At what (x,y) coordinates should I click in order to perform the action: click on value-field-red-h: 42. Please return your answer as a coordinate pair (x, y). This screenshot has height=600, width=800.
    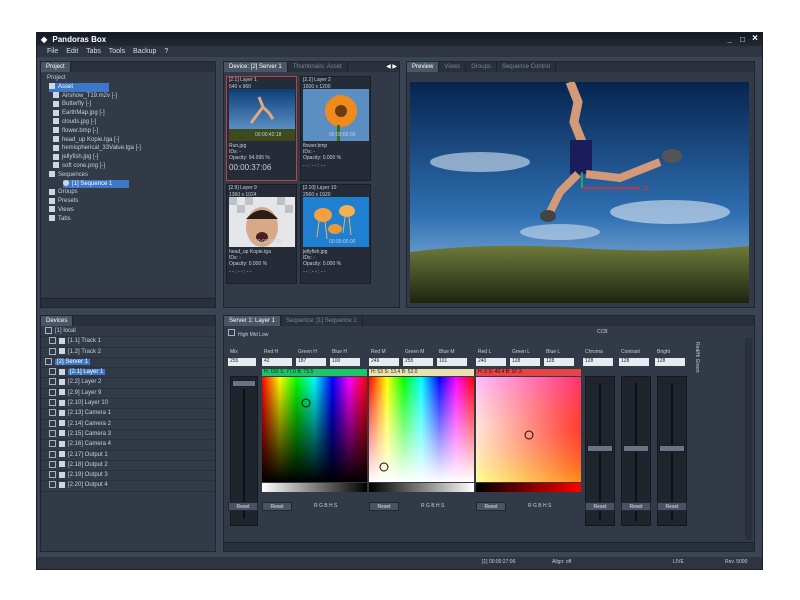
    Looking at the image, I should click on (277, 362).